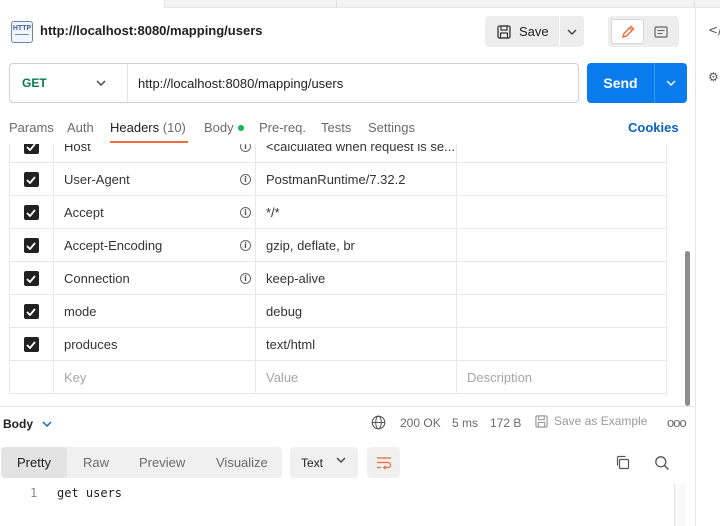  Describe the element at coordinates (356, 278) in the screenshot. I see `header-value: keep-alive` at that location.